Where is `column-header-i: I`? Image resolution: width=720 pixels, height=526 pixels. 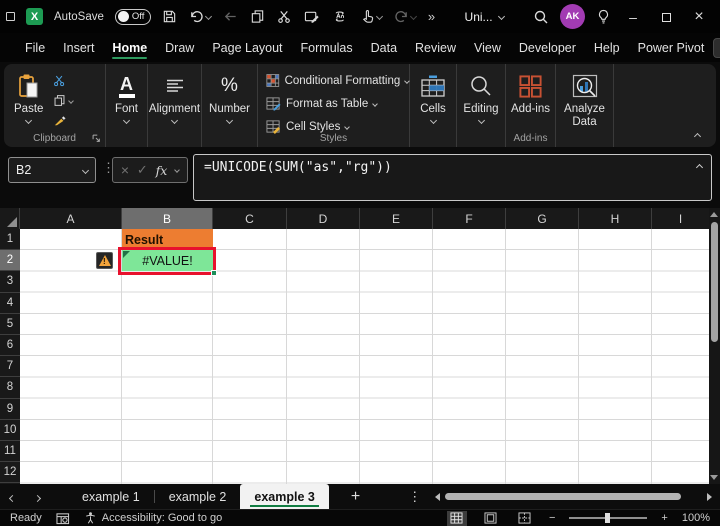
column-header-i: I is located at coordinates (680, 218).